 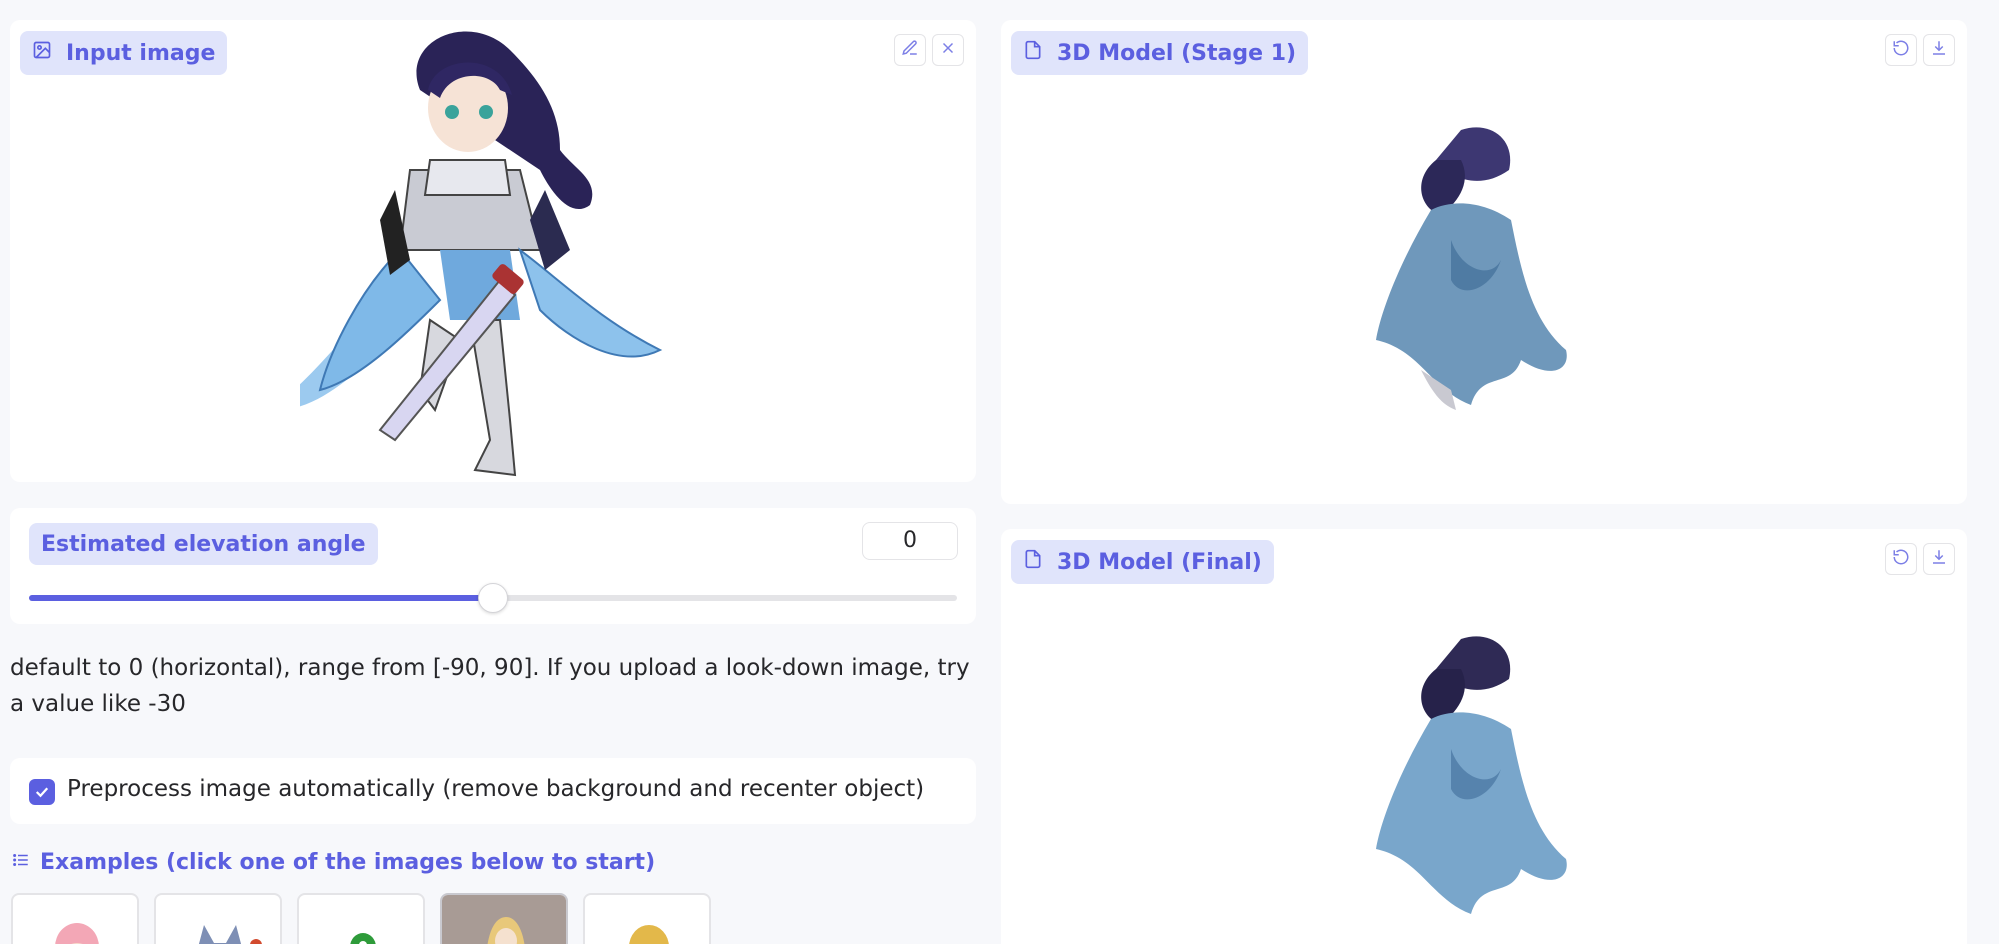 What do you see at coordinates (230, 934) in the screenshot?
I see `example-image-cat` at bounding box center [230, 934].